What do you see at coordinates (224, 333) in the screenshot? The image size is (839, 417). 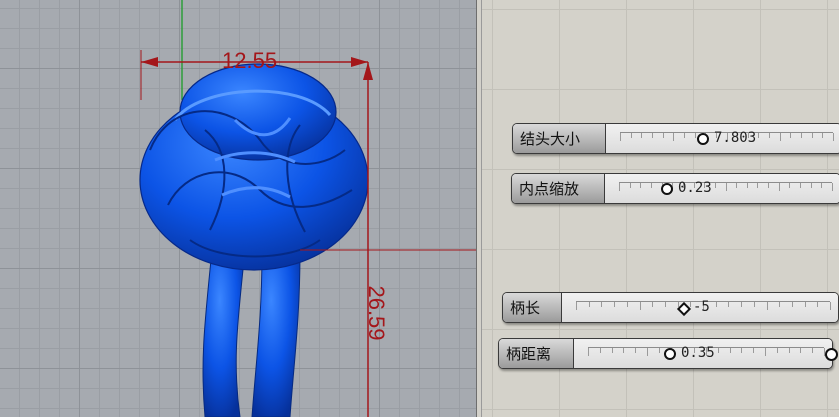 I see `handle-rope-left` at bounding box center [224, 333].